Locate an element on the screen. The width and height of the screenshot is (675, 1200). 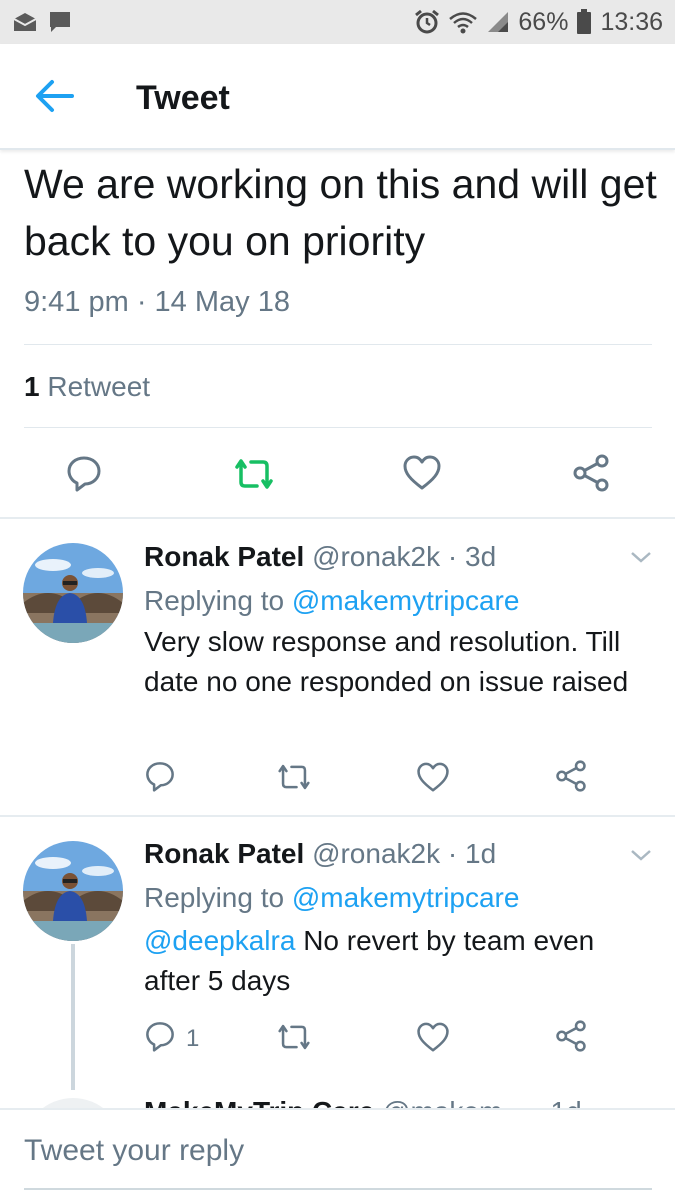
page-title: Tweet is located at coordinates (183, 98).